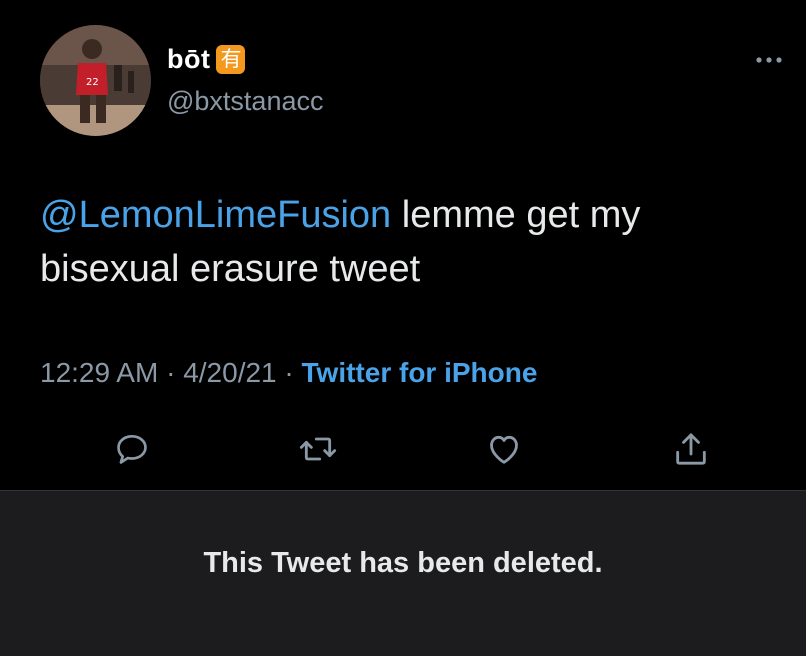 This screenshot has height=656, width=806. I want to click on more-icon, so click(769, 60).